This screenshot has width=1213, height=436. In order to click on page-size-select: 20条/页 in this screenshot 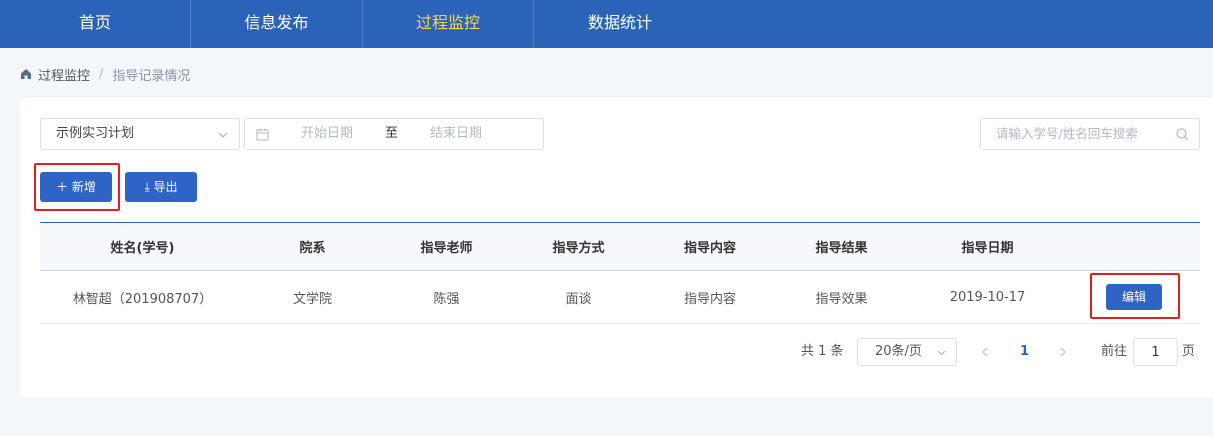, I will do `click(907, 352)`.